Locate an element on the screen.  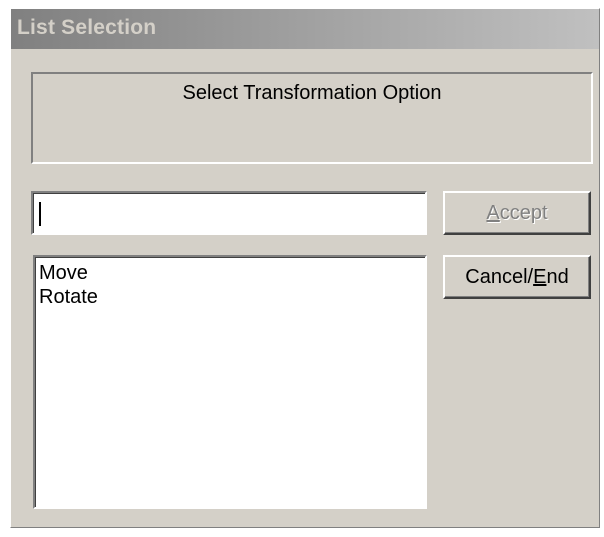
accept-mnemonic: A is located at coordinates (493, 213).